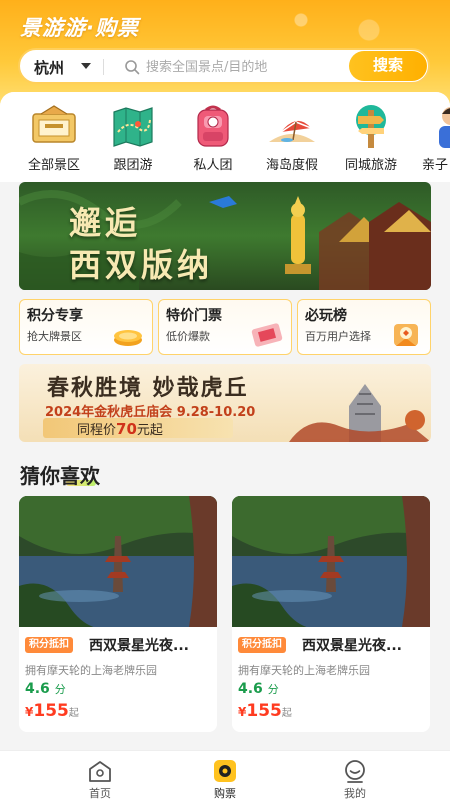  Describe the element at coordinates (86, 327) in the screenshot. I see `promo-points-exclusive: 积分专享 抢大牌景区` at that location.